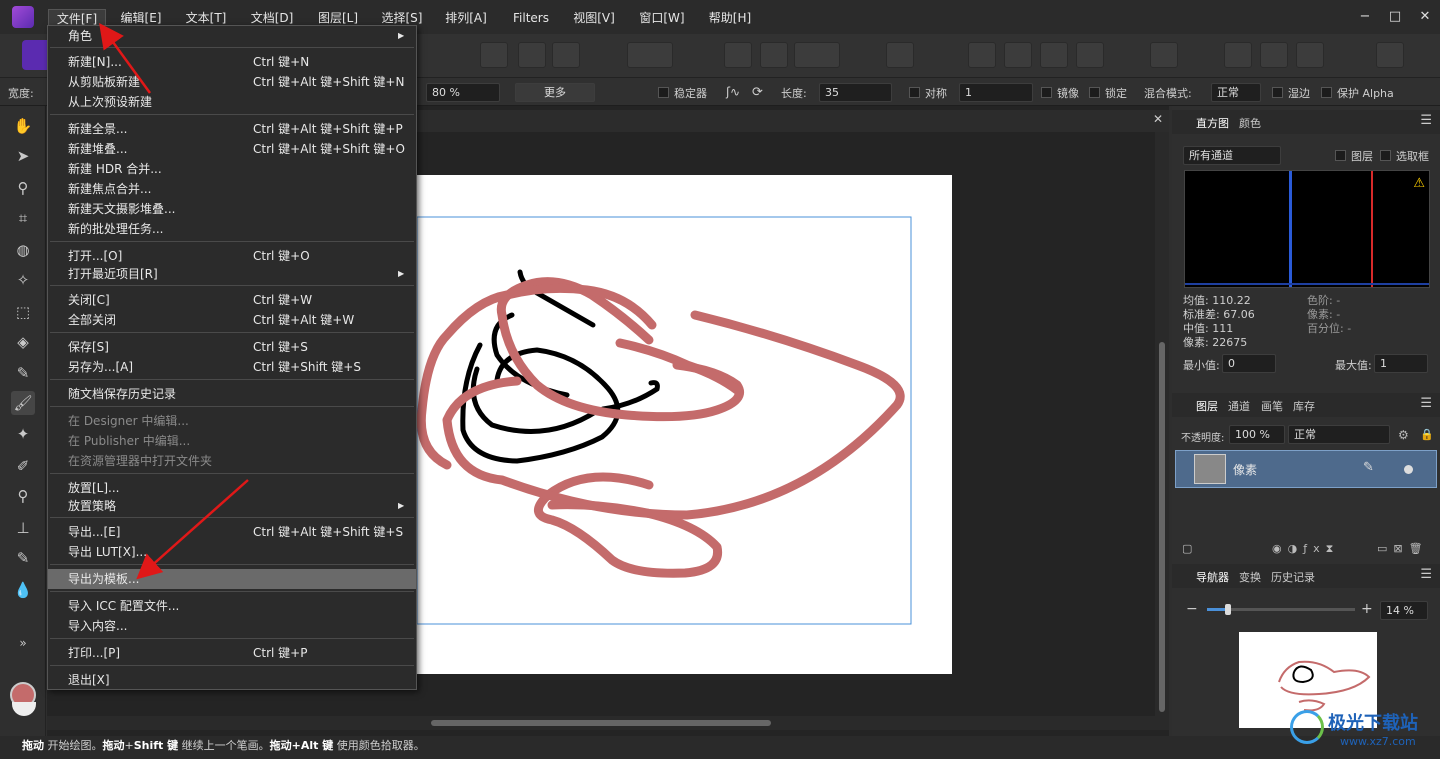 Image resolution: width=1440 pixels, height=759 pixels. What do you see at coordinates (192, 529) in the screenshot?
I see `annotation-arrow-export-template` at bounding box center [192, 529].